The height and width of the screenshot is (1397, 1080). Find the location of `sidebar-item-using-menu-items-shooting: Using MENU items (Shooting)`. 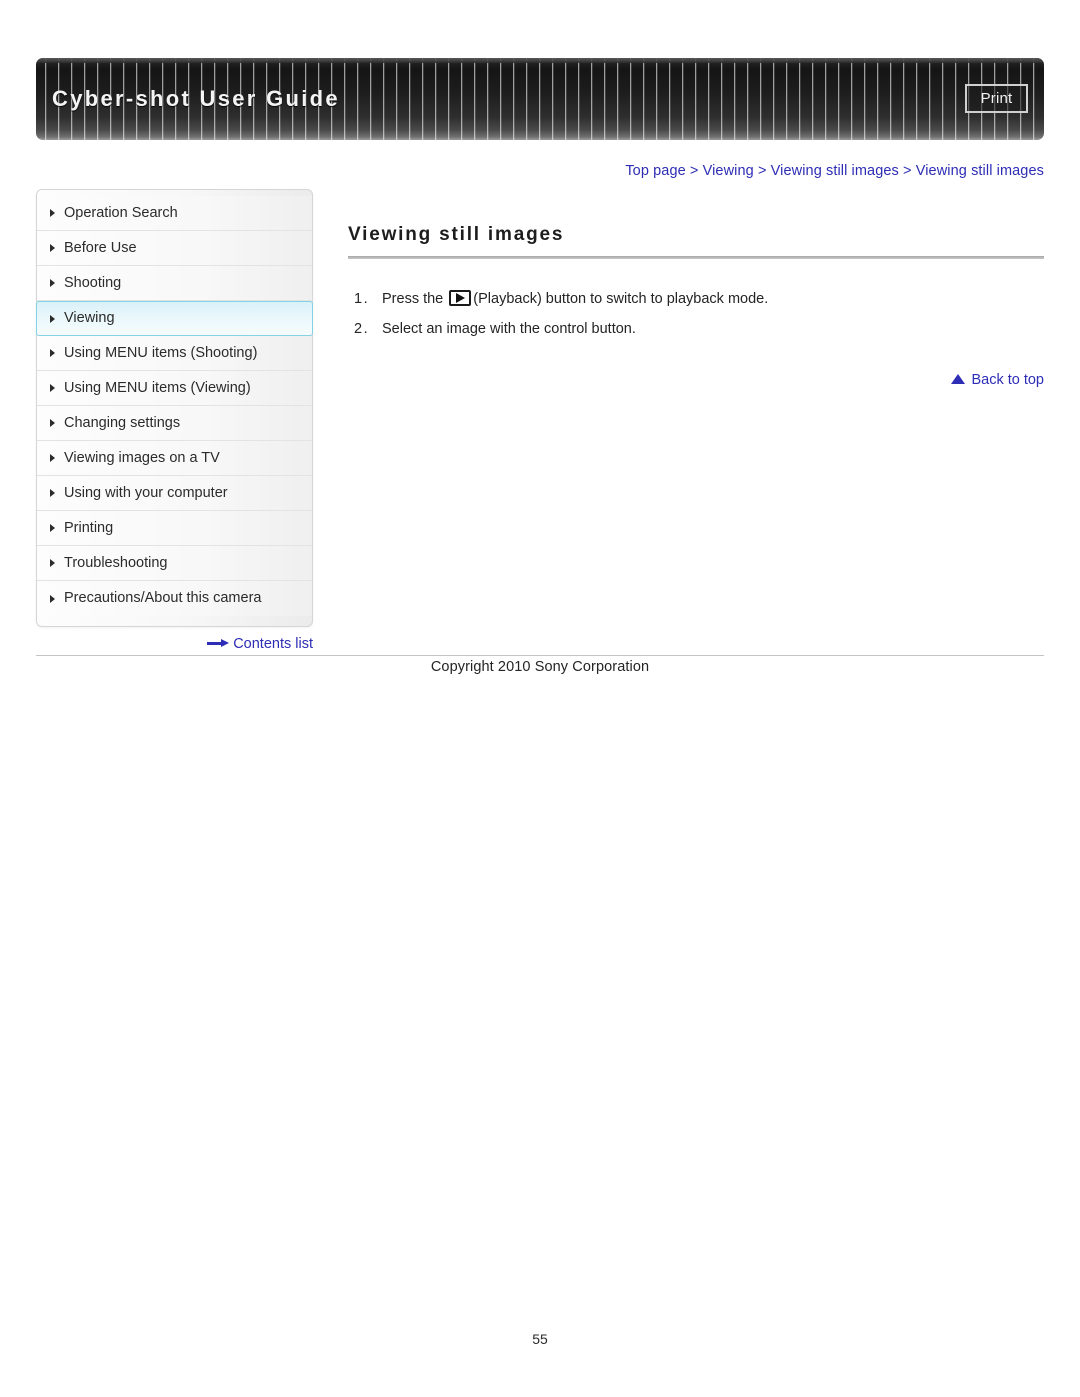

sidebar-item-using-menu-items-shooting: Using MENU items (Shooting) is located at coordinates (174, 353).